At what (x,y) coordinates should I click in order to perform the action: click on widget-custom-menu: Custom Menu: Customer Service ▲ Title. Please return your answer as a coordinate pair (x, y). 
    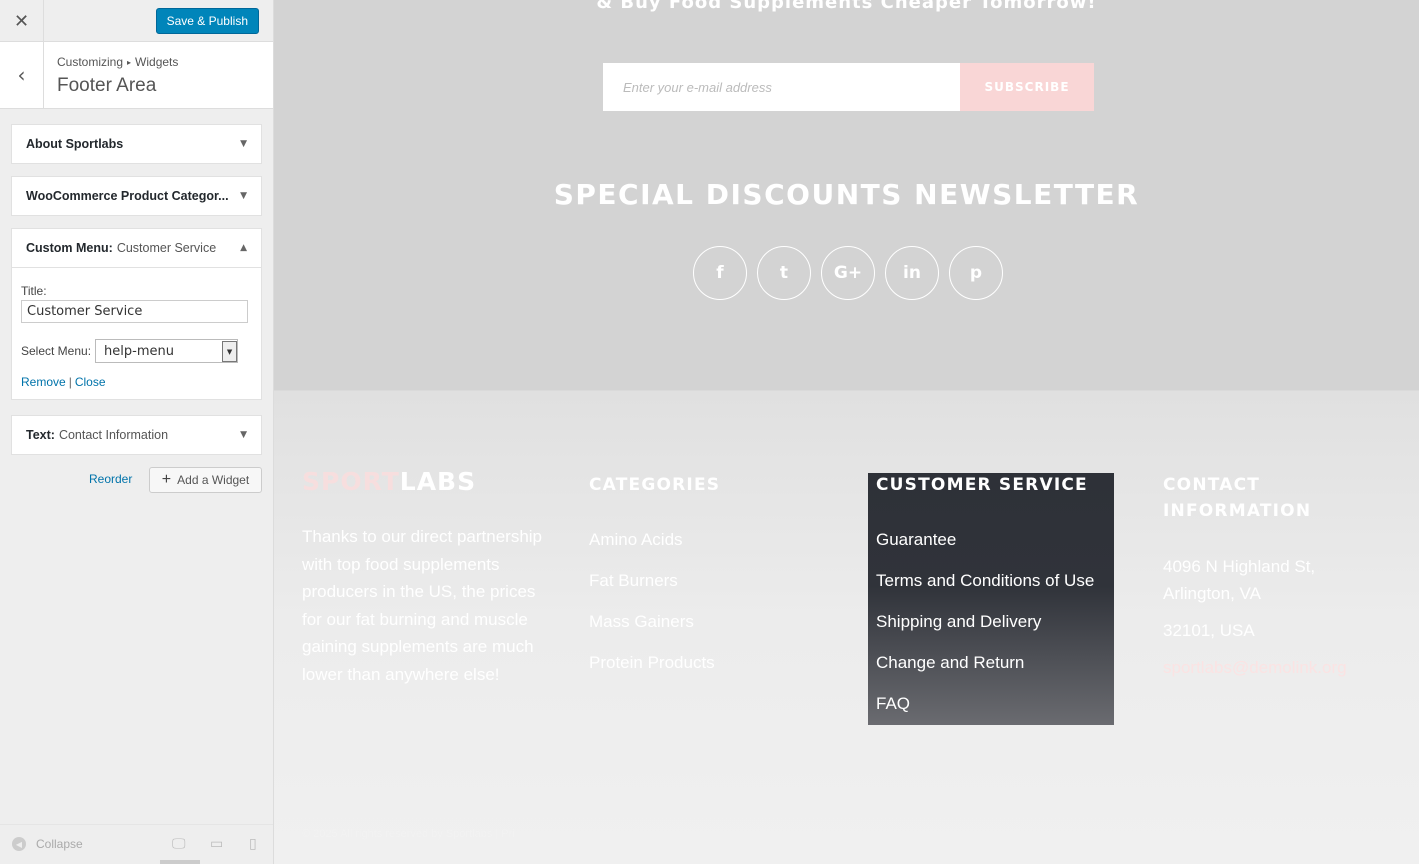
    Looking at the image, I should click on (136, 314).